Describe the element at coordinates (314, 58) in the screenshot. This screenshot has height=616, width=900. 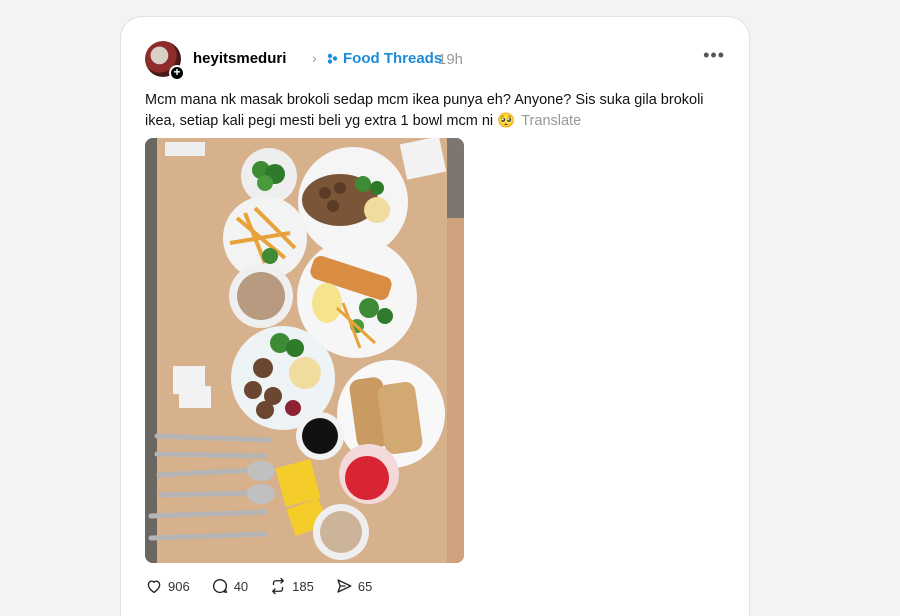
I see `chevron-right-icon: ›` at that location.